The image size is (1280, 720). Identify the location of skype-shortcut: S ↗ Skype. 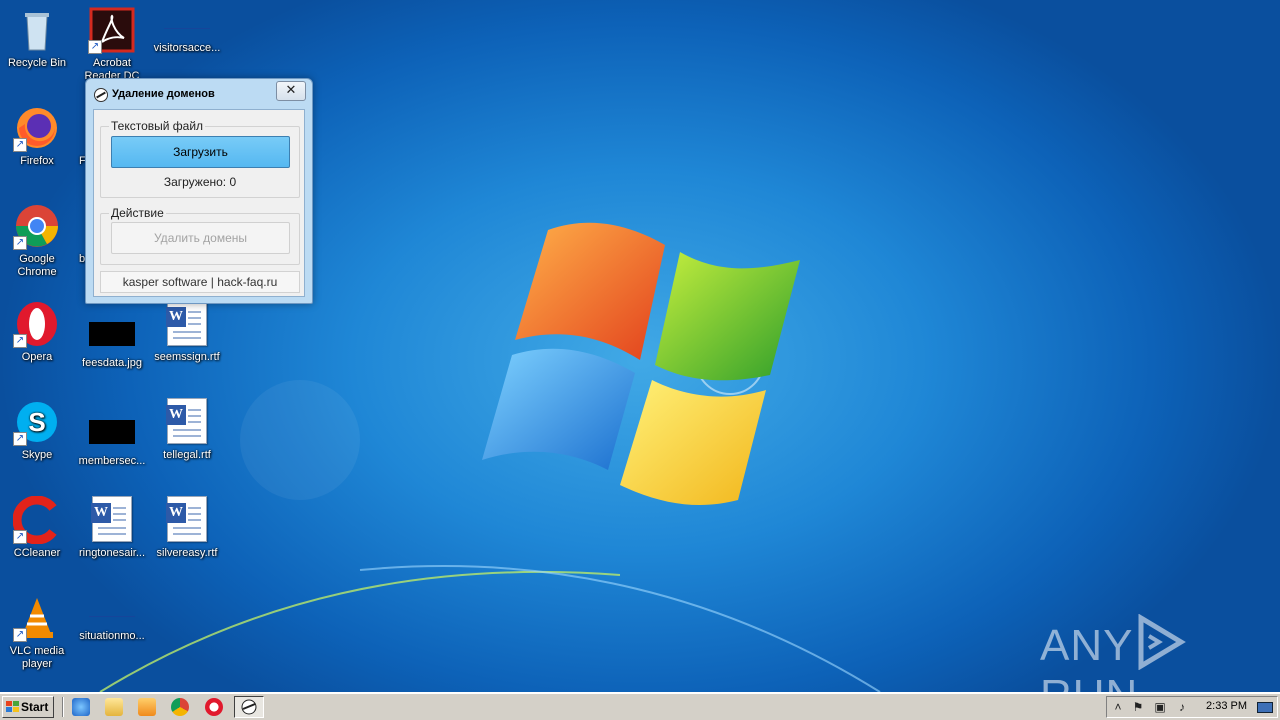
(37, 430).